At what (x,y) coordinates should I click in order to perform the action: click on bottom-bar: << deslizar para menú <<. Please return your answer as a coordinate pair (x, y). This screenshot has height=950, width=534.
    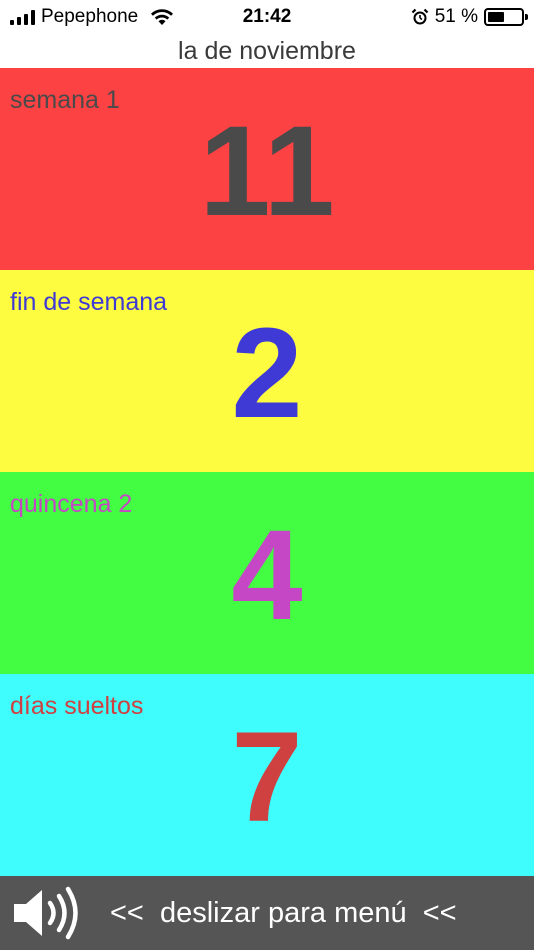
    Looking at the image, I should click on (267, 913).